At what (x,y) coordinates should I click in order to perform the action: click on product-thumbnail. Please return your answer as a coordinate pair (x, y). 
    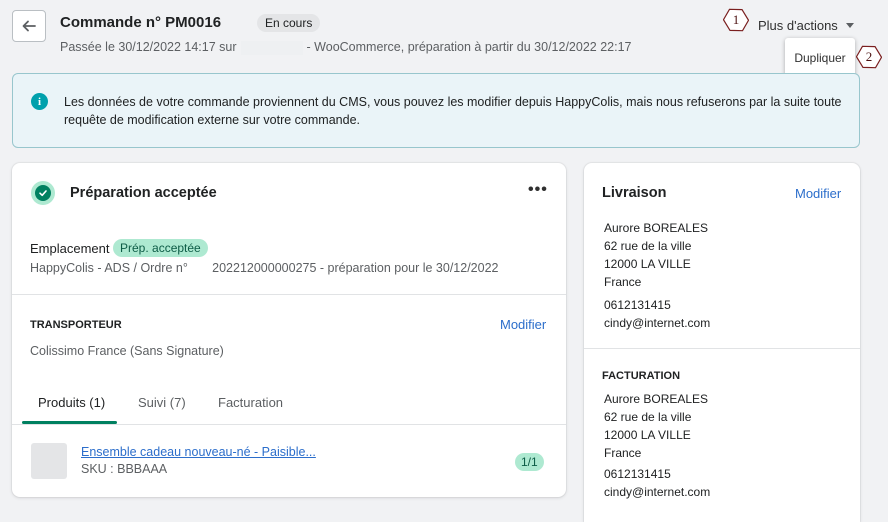
    Looking at the image, I should click on (49, 461).